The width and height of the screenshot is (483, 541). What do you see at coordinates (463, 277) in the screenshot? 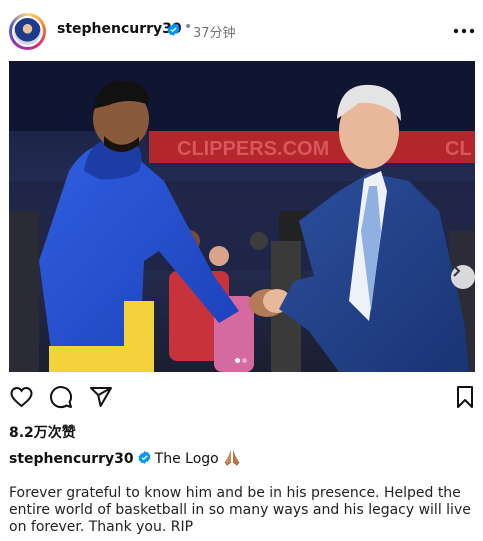
I see `carousel-next-button` at bounding box center [463, 277].